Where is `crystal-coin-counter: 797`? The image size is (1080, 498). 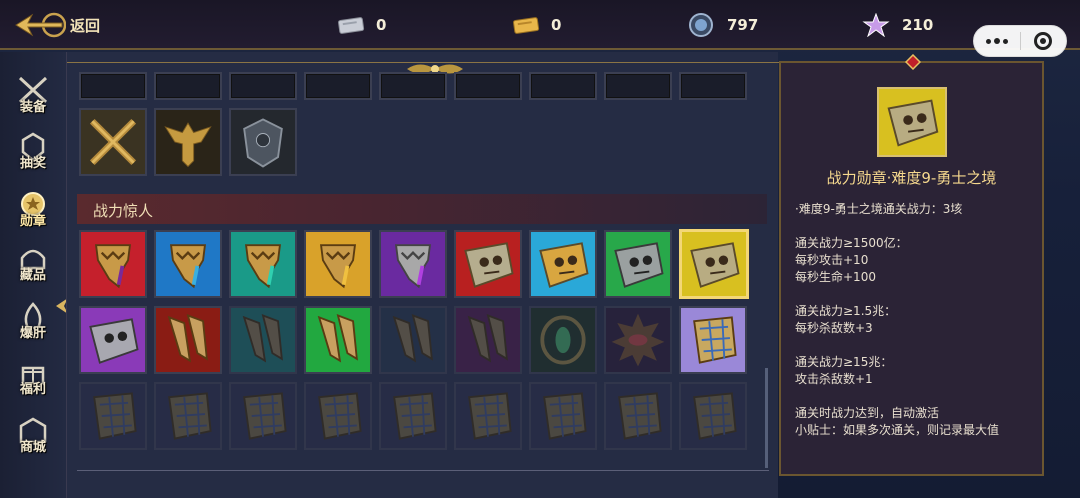 crystal-coin-counter: 797 is located at coordinates (722, 25).